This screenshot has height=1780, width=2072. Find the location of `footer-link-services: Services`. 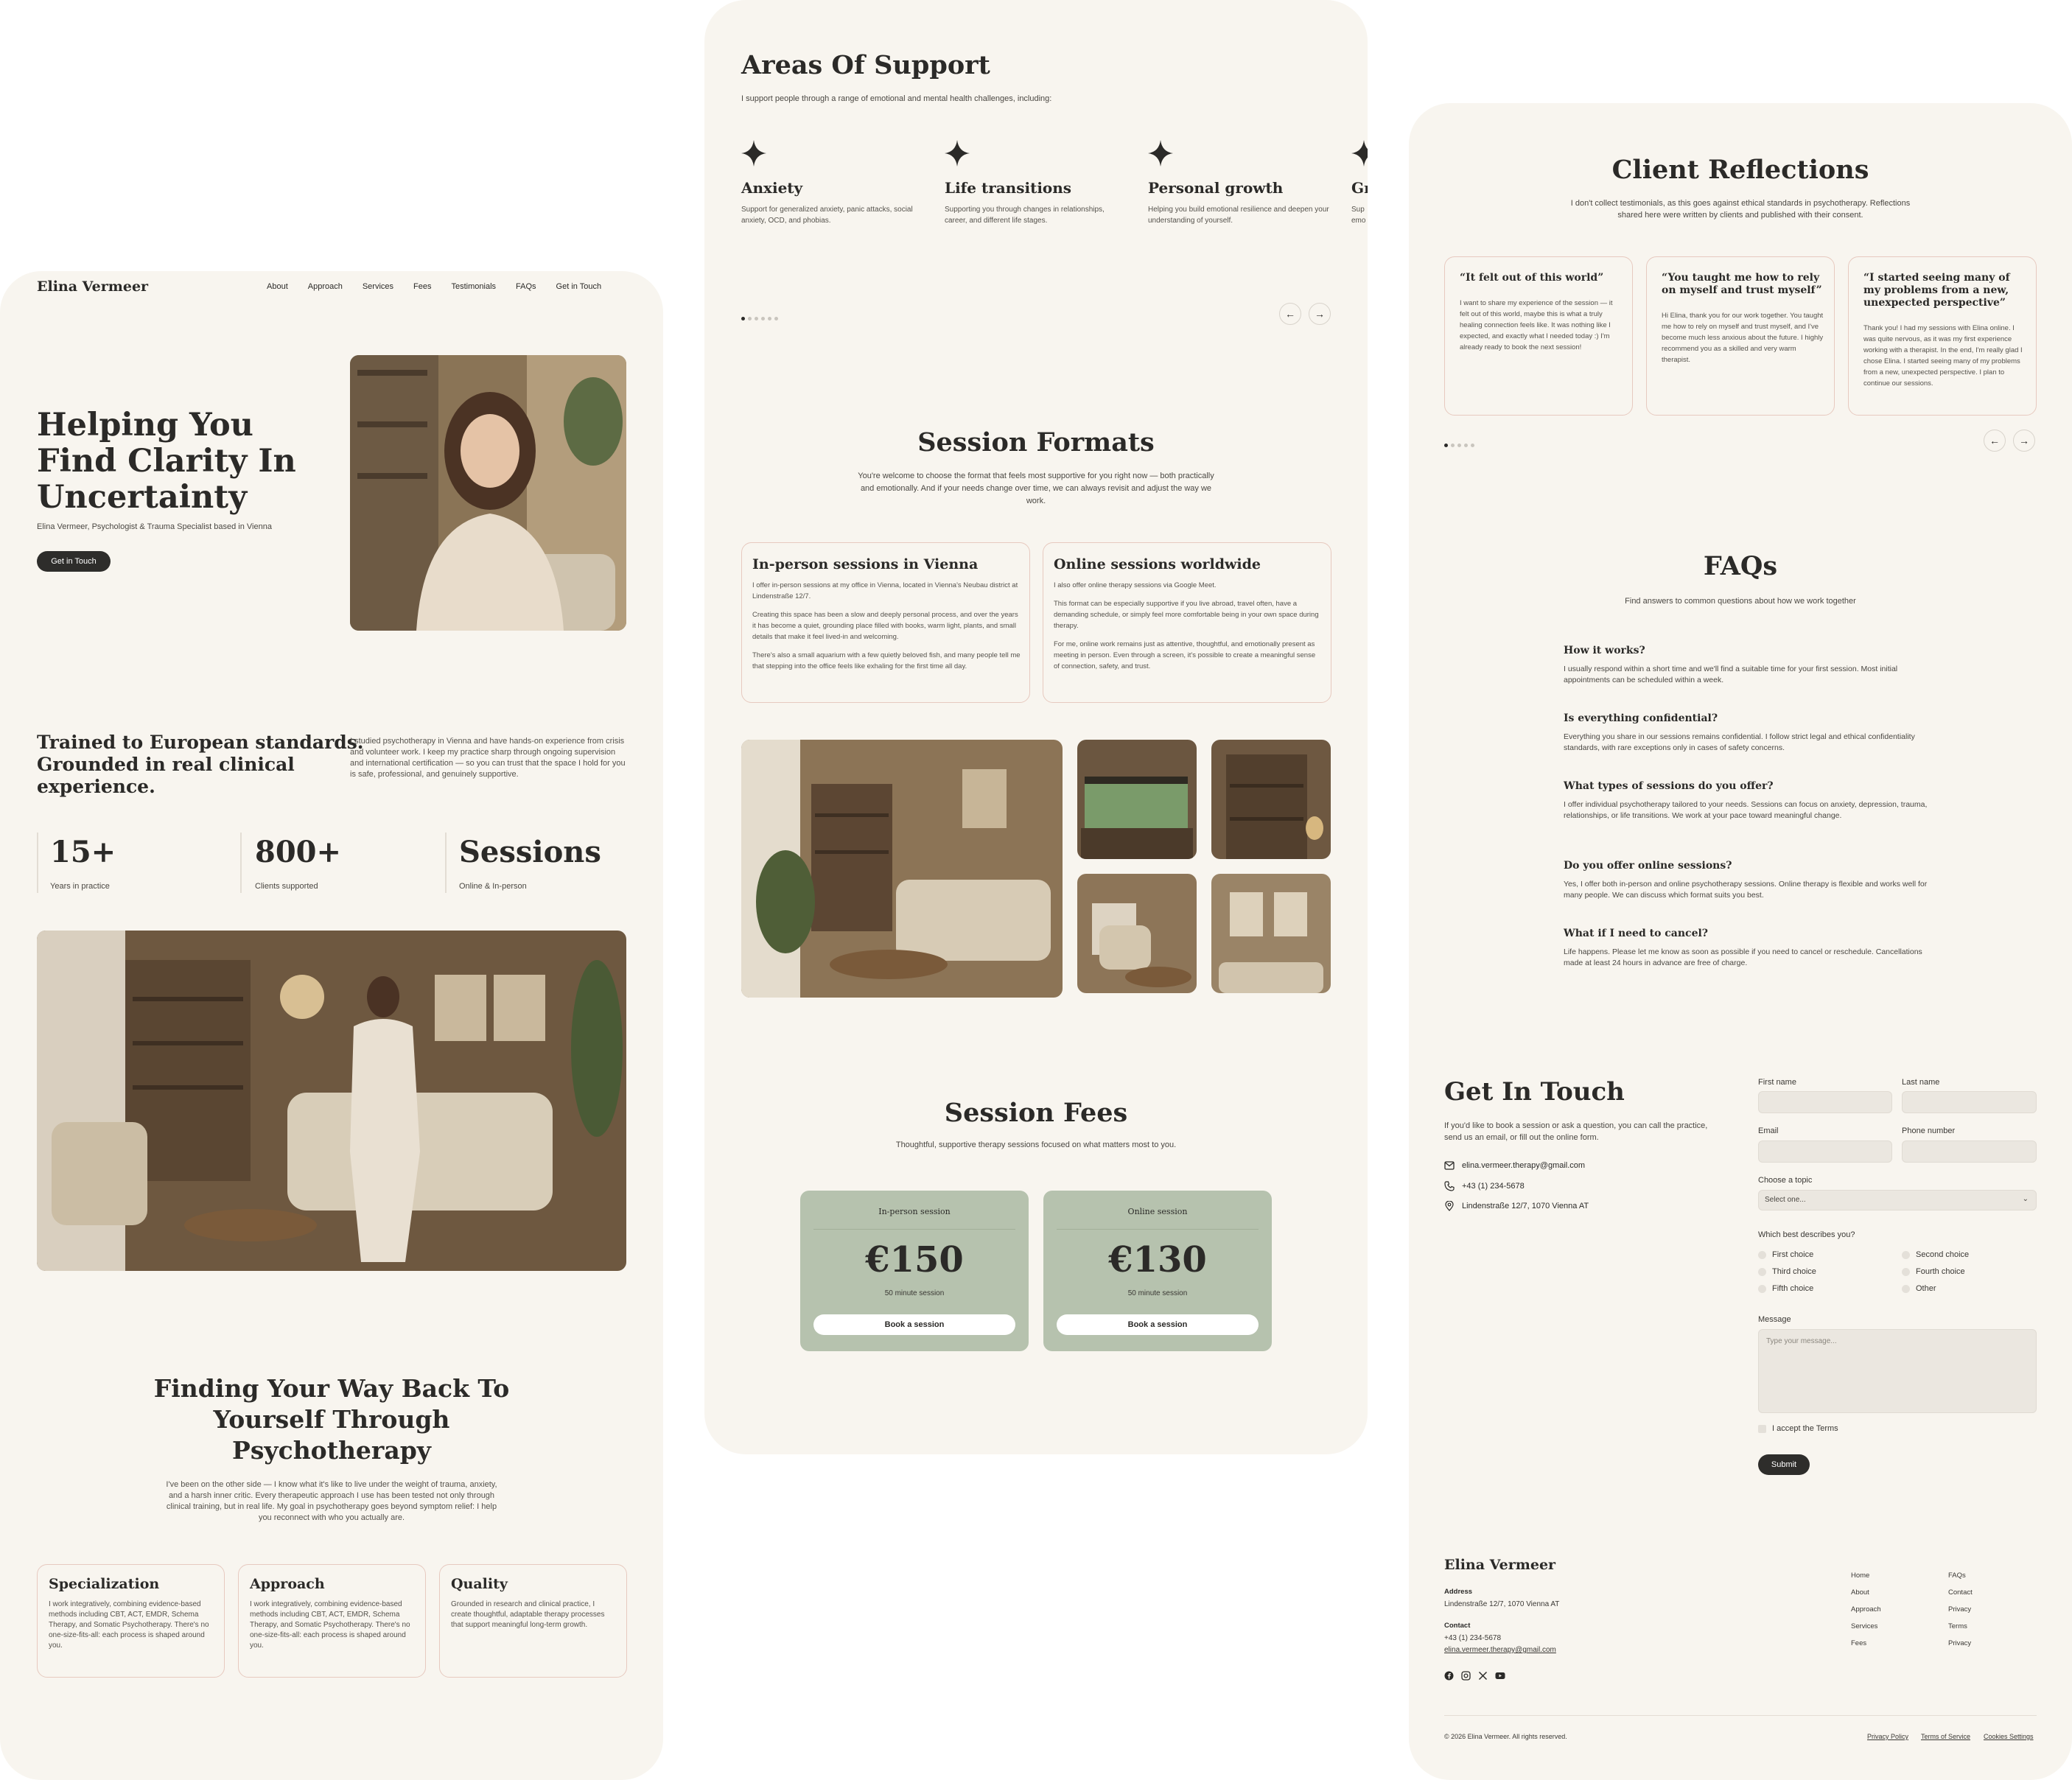

footer-link-services: Services is located at coordinates (1864, 1626).